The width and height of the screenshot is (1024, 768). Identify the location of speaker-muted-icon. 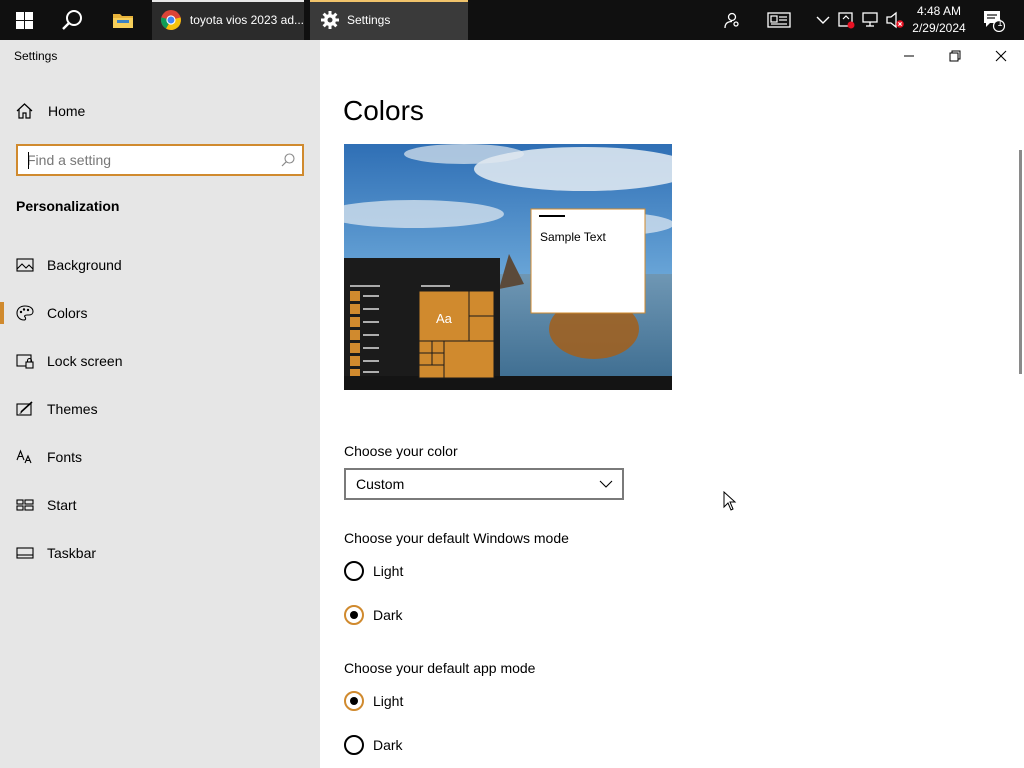
(895, 20).